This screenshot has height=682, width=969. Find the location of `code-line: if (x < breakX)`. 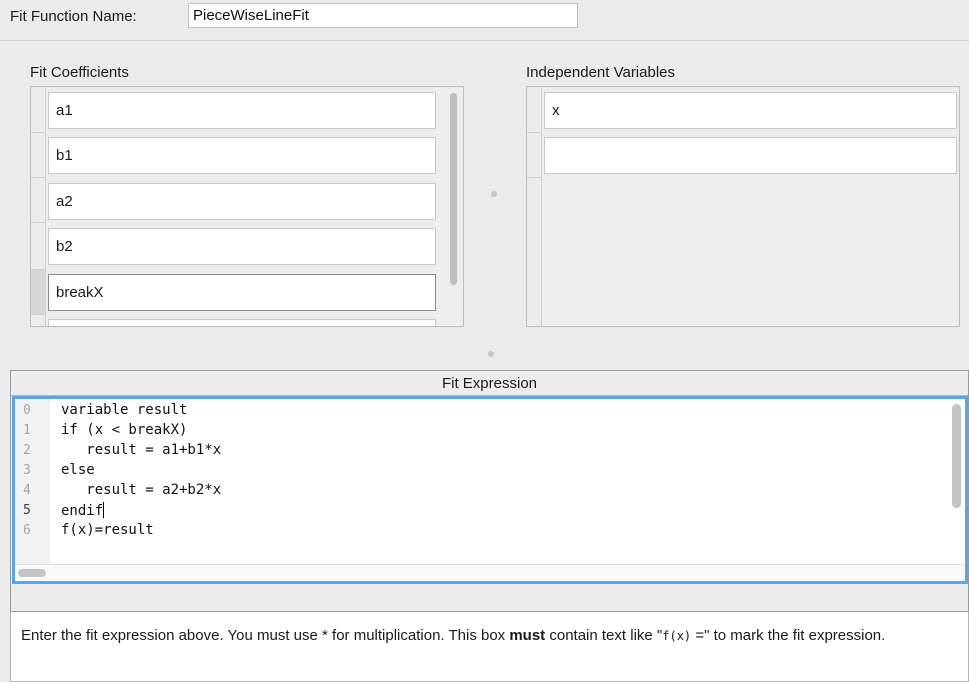

code-line: if (x < breakX) is located at coordinates (124, 430).